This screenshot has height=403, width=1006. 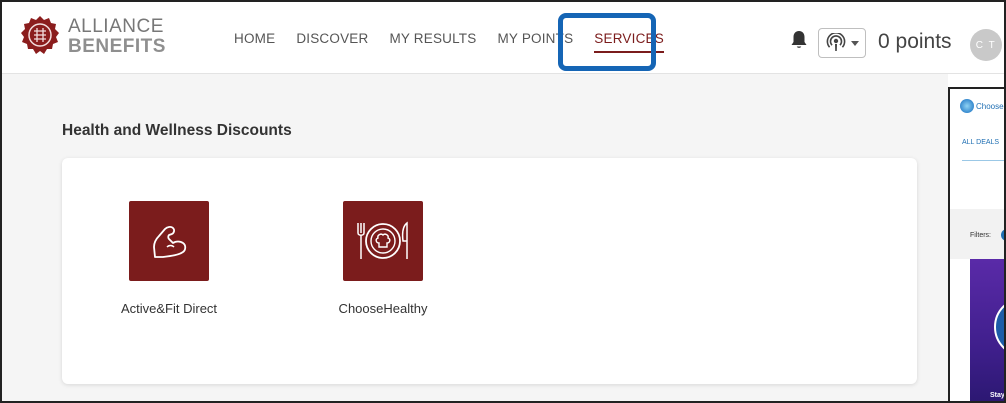 What do you see at coordinates (997, 395) in the screenshot?
I see `promo-banner-text: Stay` at bounding box center [997, 395].